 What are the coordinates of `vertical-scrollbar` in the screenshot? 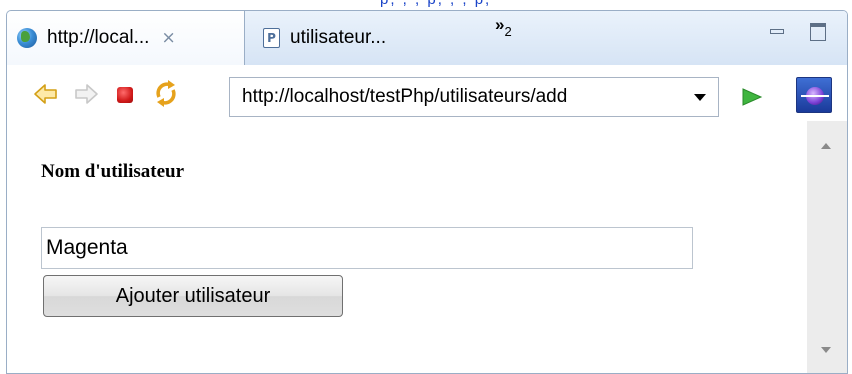 It's located at (827, 247).